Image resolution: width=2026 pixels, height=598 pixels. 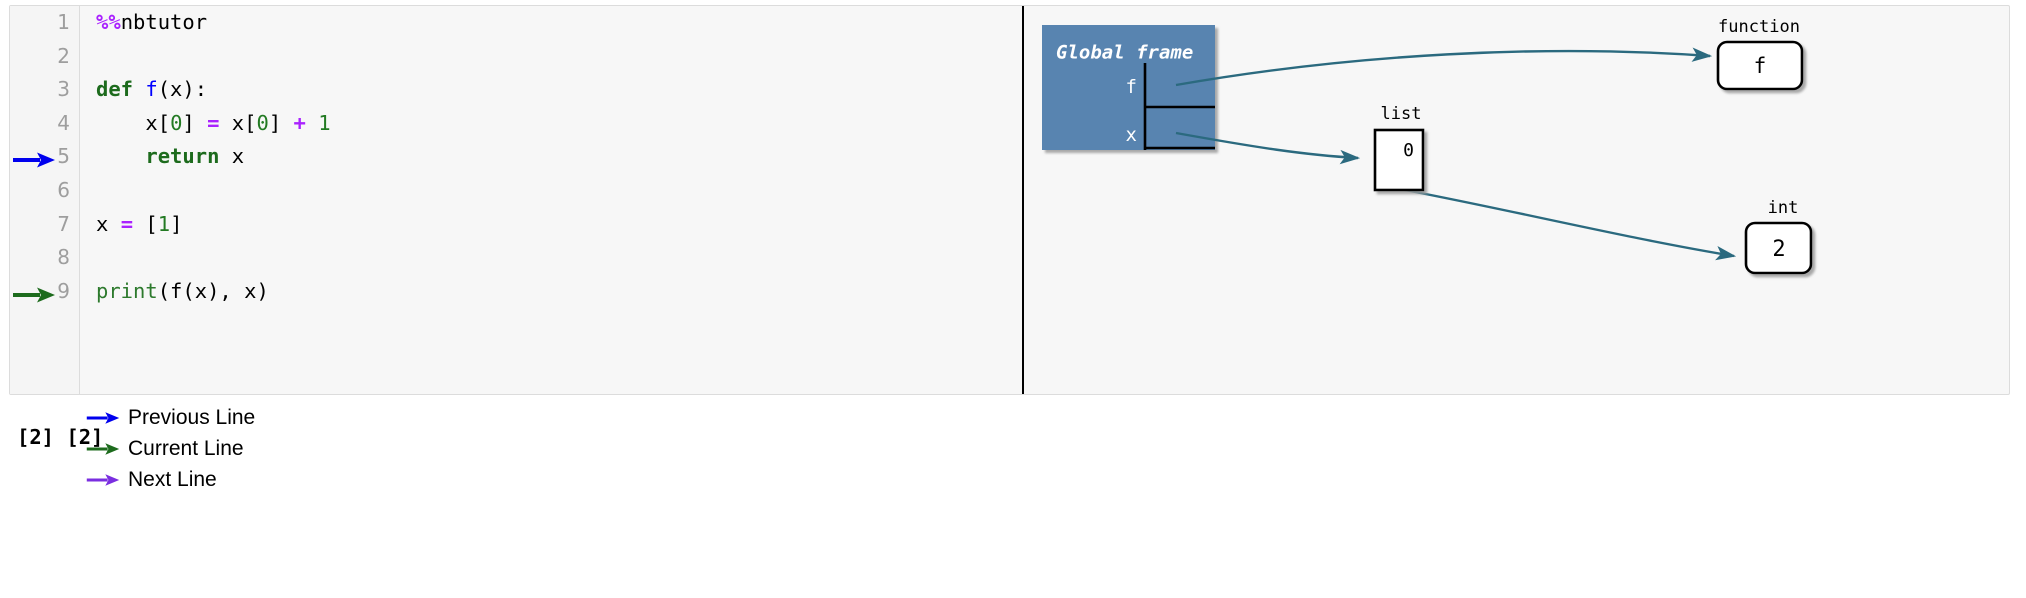 I want to click on line-number-text: 9, so click(x=63, y=290).